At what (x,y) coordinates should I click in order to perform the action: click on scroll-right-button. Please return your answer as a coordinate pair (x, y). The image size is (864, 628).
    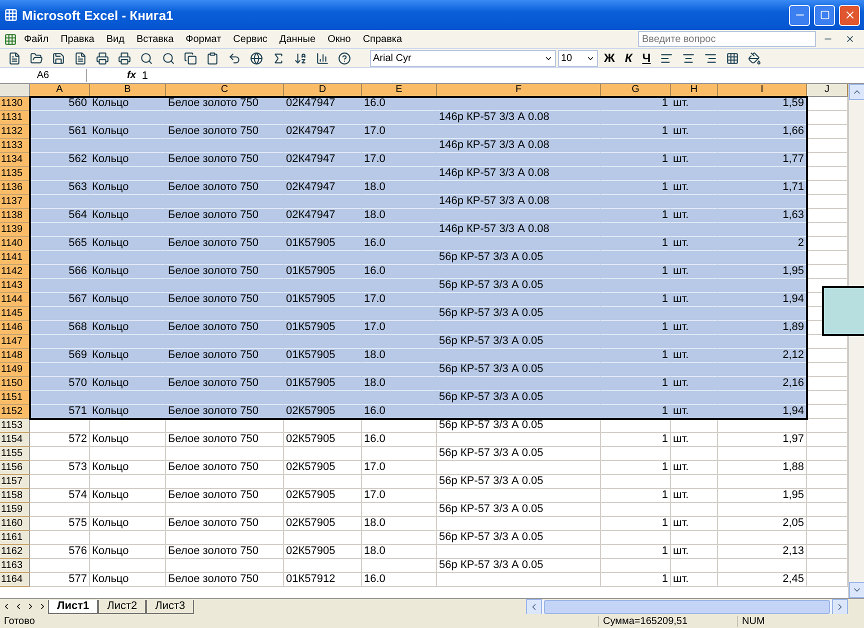
    Looking at the image, I should click on (840, 606).